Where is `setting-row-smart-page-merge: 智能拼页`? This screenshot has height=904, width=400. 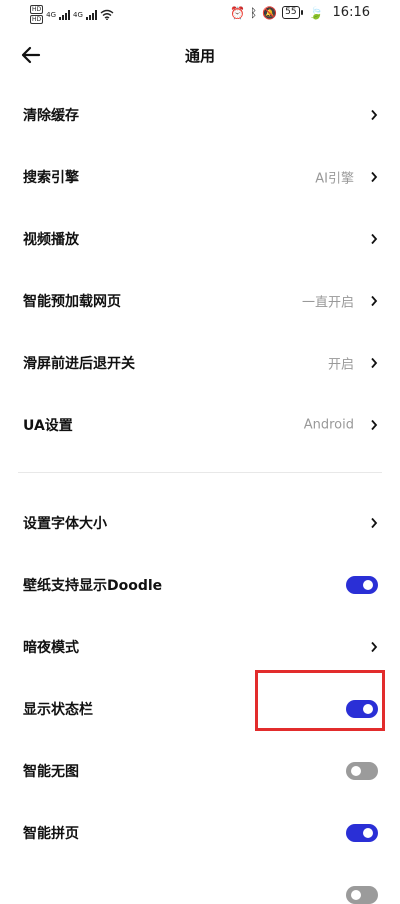
setting-row-smart-page-merge: 智能拼页 is located at coordinates (200, 833).